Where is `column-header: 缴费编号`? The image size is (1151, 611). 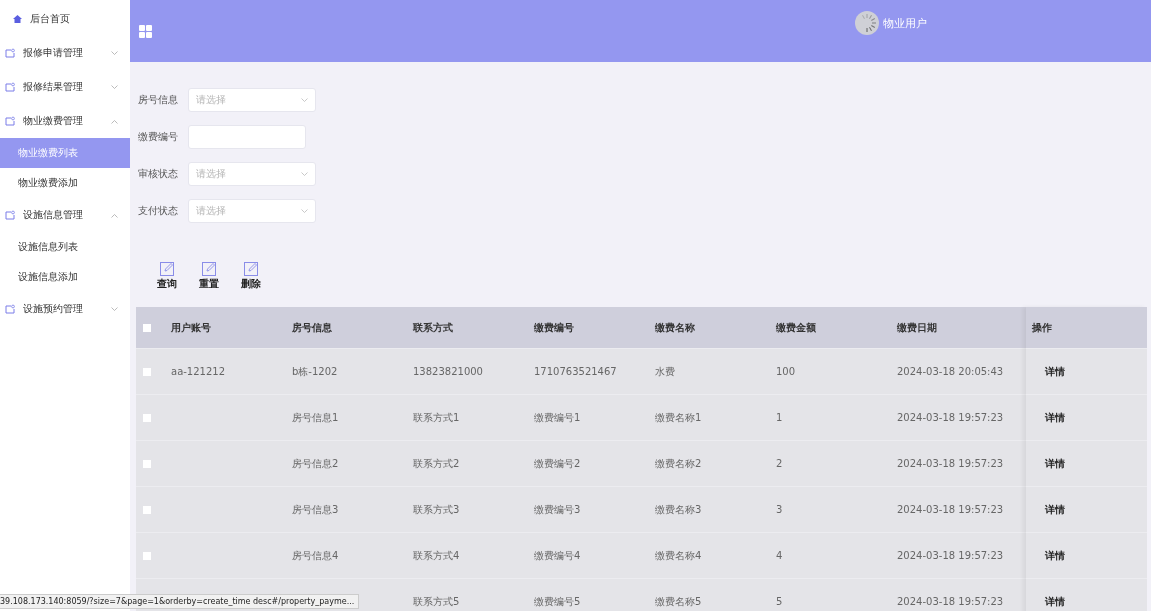 column-header: 缴费编号 is located at coordinates (554, 327).